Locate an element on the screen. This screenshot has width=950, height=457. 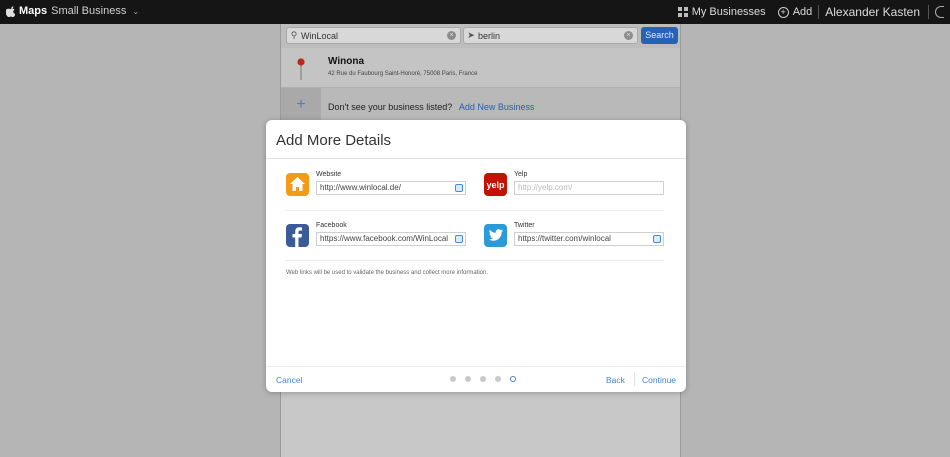
add-new-business-link: Add New Business is located at coordinates (497, 107).